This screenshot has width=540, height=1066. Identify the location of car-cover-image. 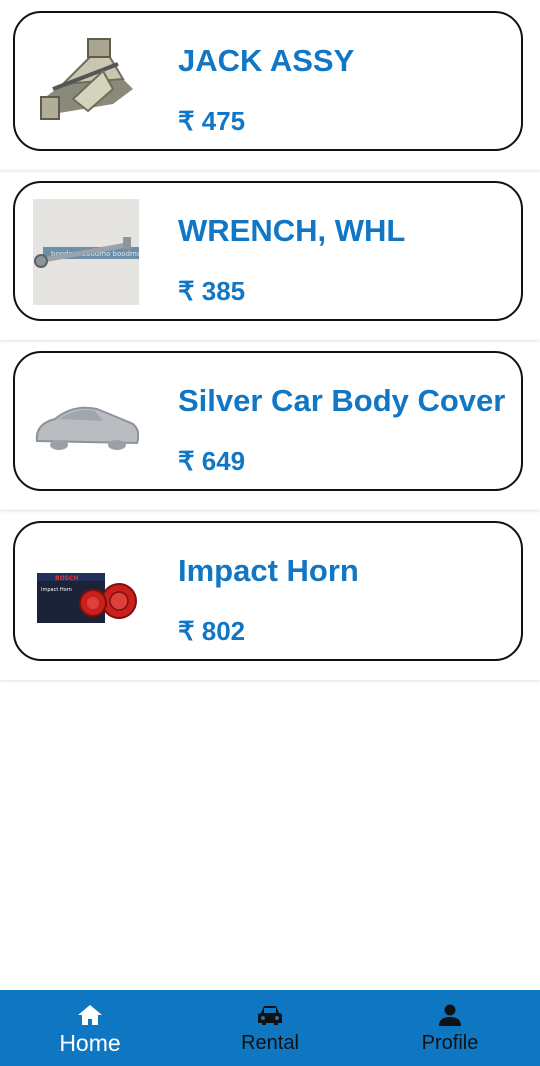
(87, 428).